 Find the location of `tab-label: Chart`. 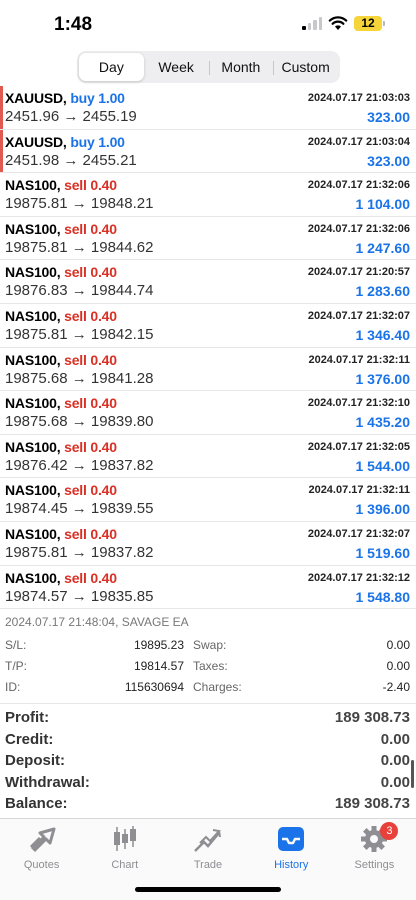

tab-label: Chart is located at coordinates (125, 865).